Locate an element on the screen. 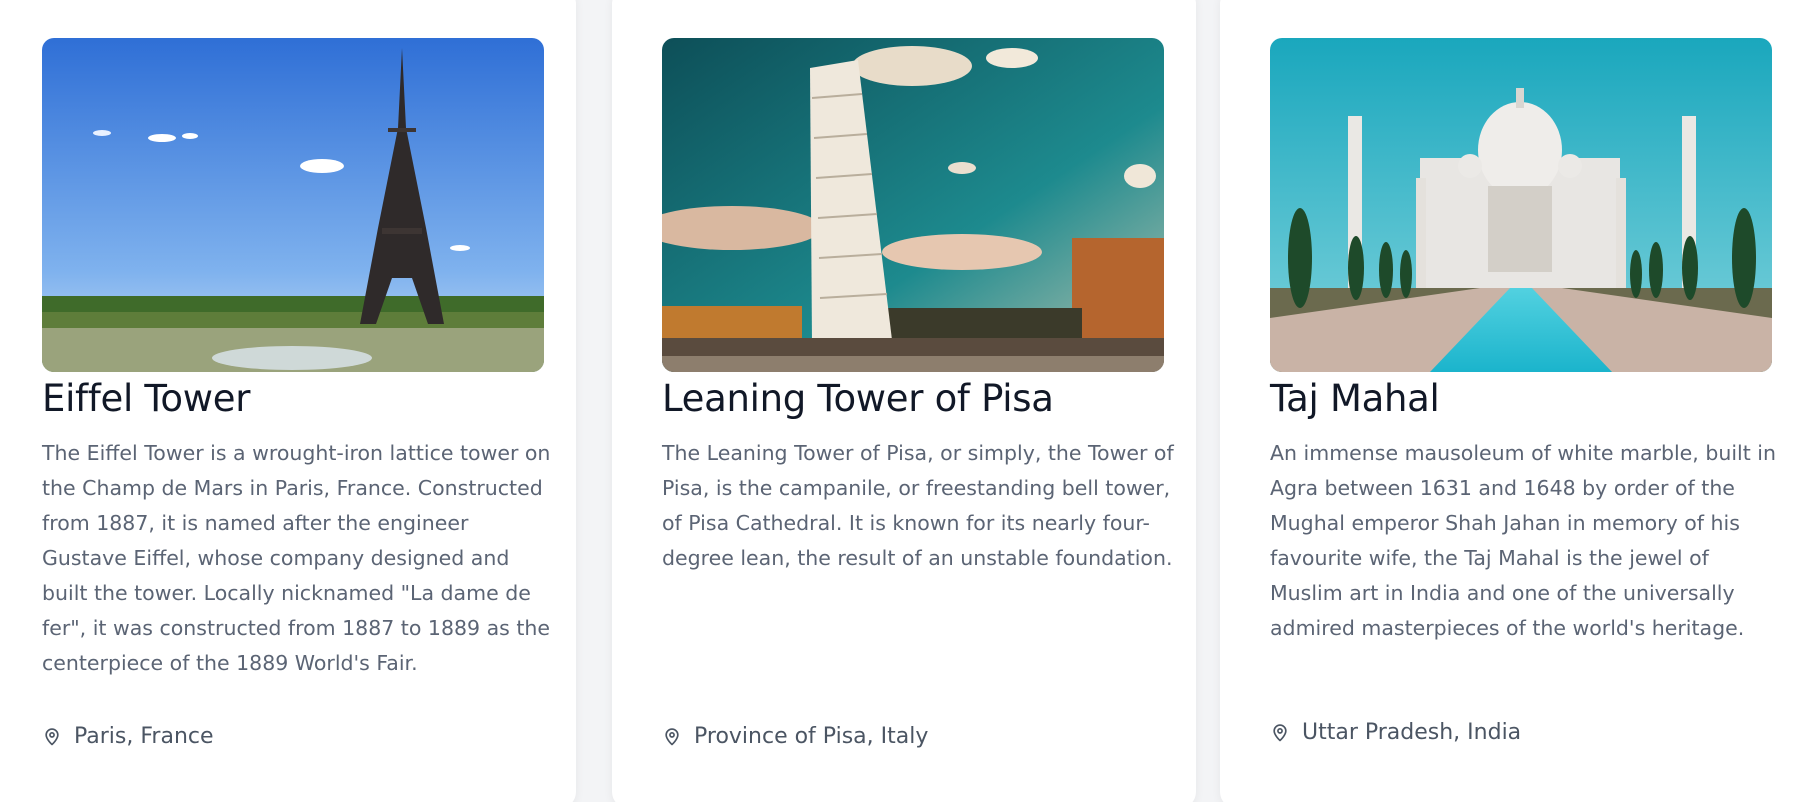 This screenshot has width=1795, height=802. pisa-tower-photo is located at coordinates (913, 205).